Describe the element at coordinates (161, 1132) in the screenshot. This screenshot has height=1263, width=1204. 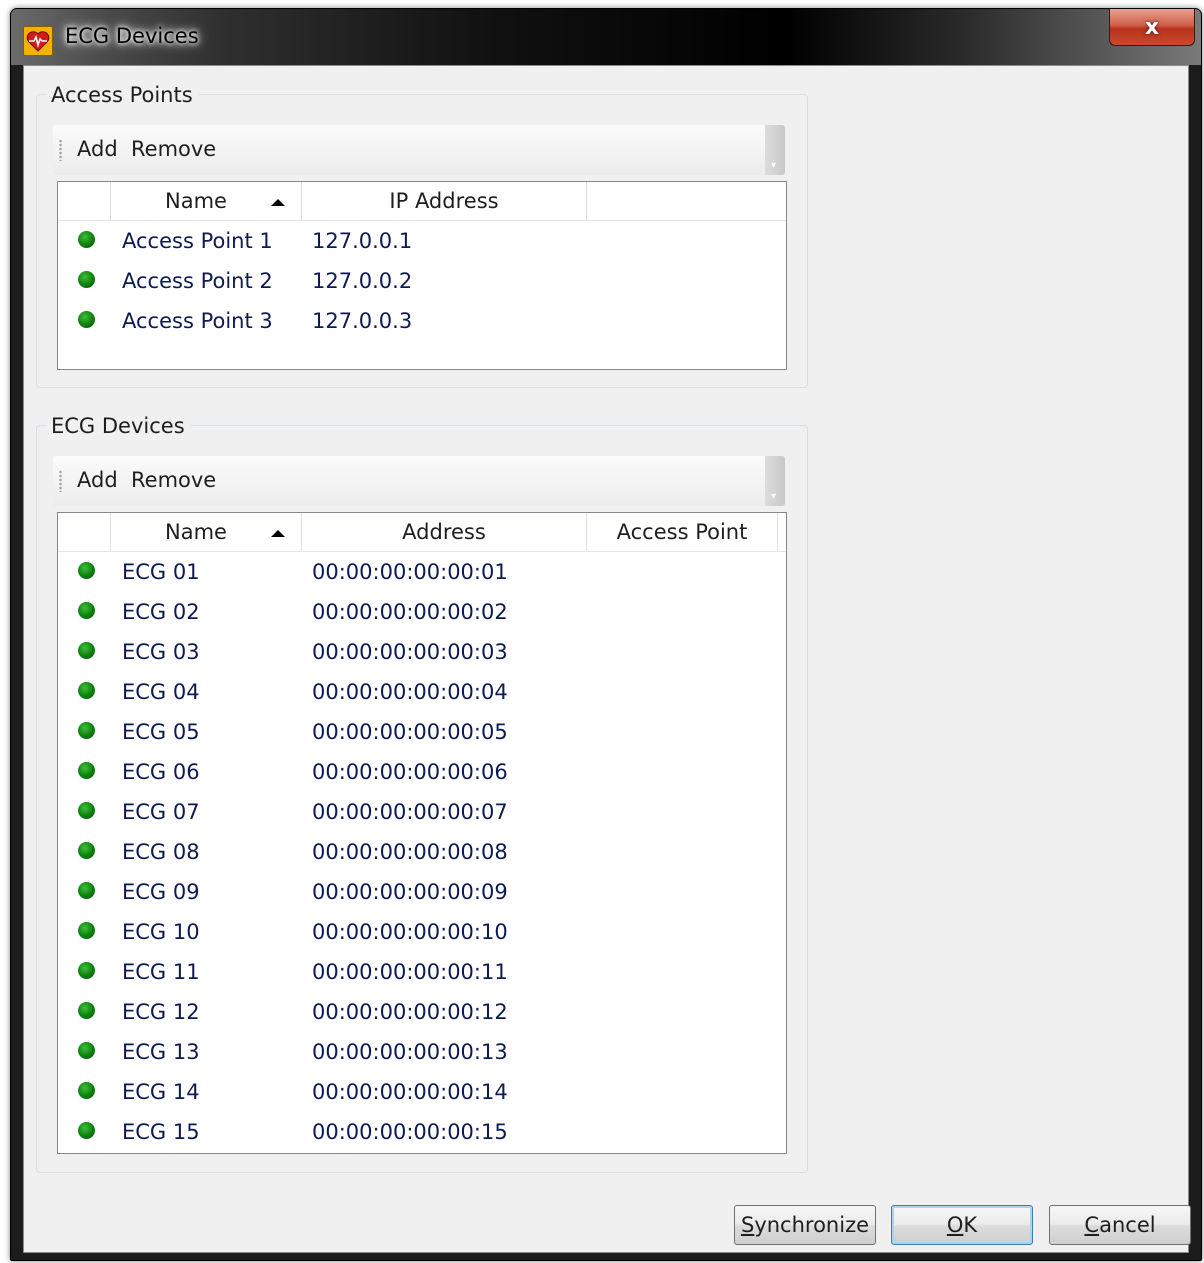
I see `cell-name: ECG 15` at that location.